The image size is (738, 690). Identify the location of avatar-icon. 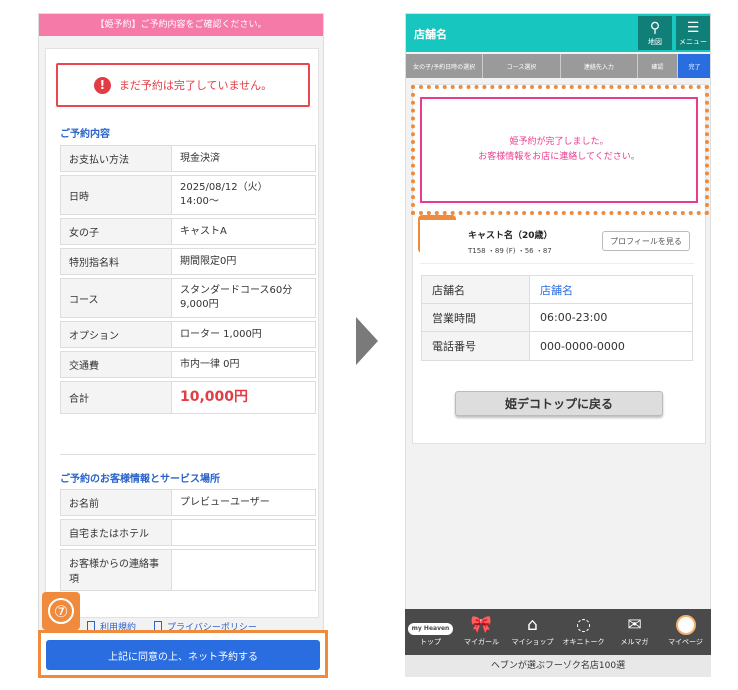
(685, 625).